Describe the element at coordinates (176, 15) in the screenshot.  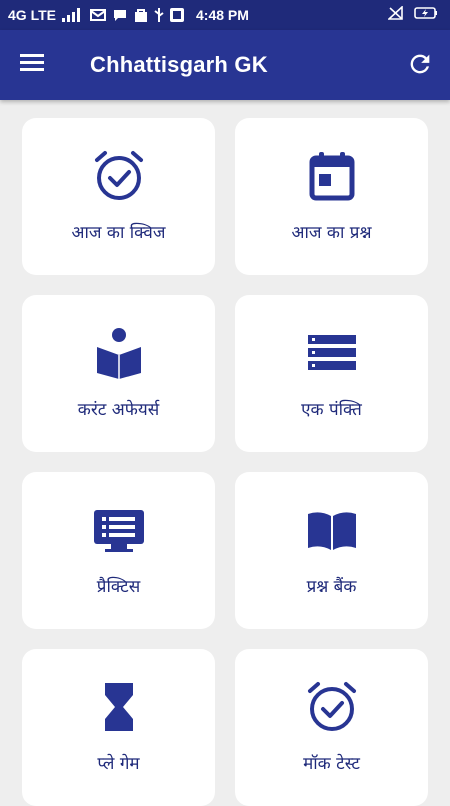
I see `volte-icon` at that location.